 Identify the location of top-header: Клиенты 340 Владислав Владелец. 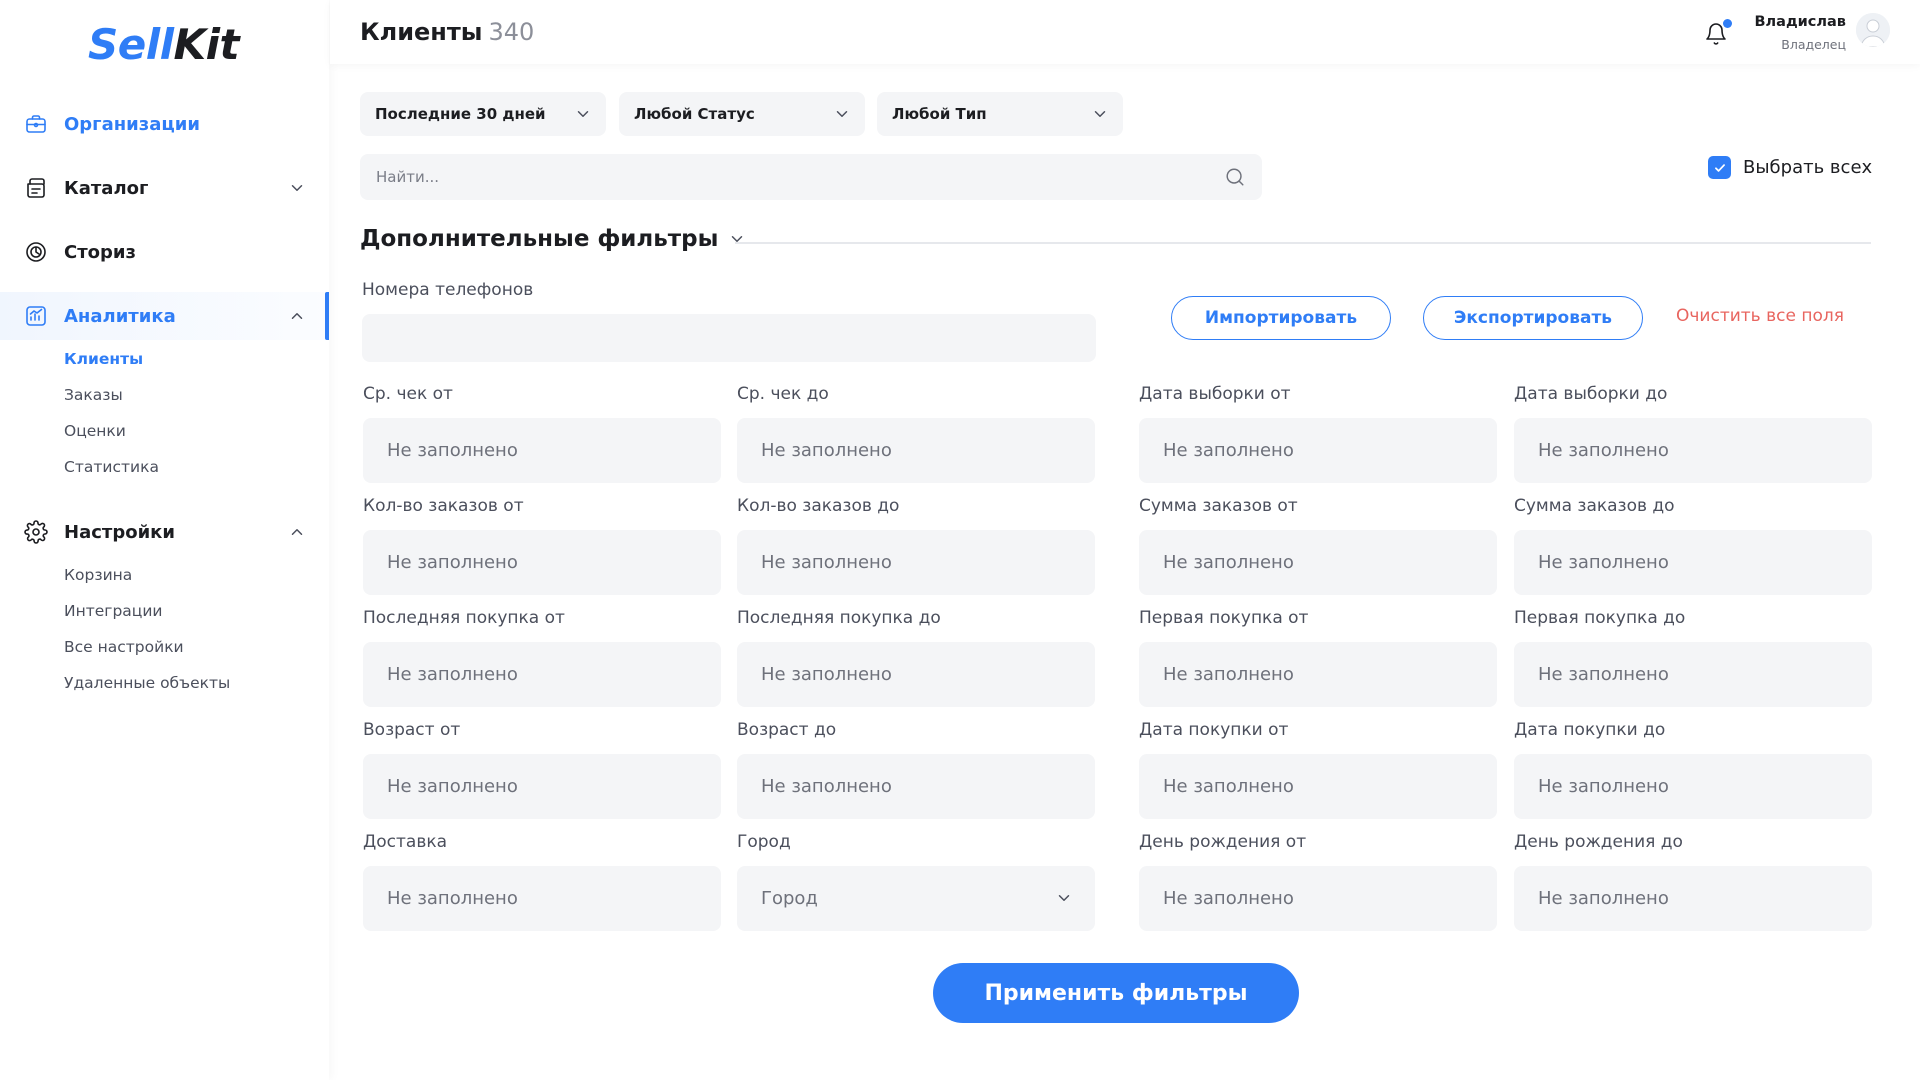
(1125, 32).